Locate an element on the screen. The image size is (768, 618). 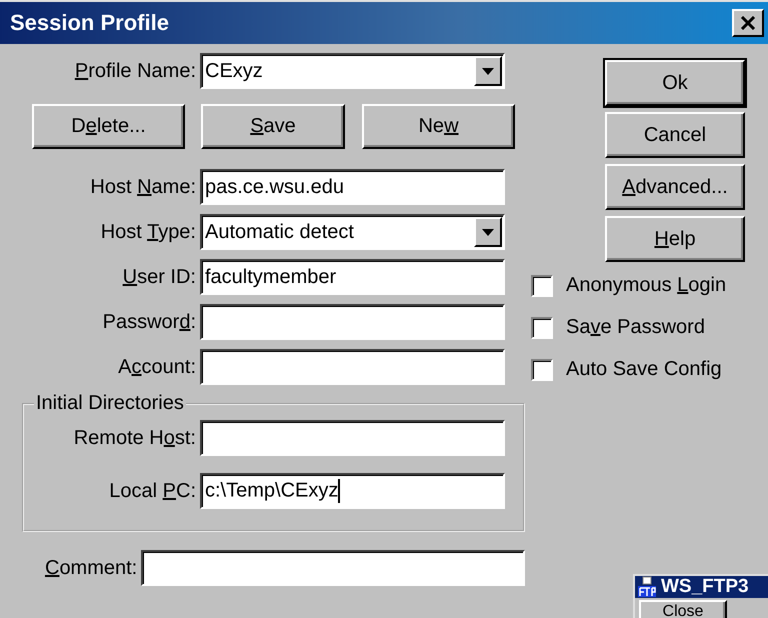
field-label: Password: is located at coordinates (149, 322).